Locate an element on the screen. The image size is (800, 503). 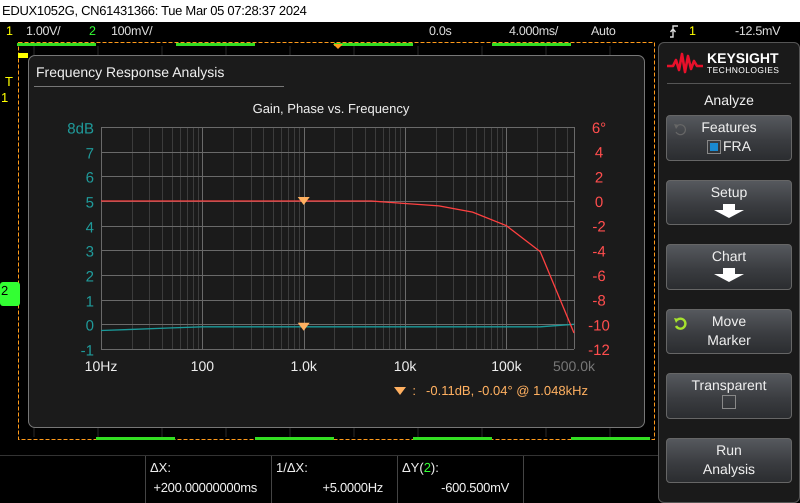
axis-tick-label: -6 is located at coordinates (599, 276).